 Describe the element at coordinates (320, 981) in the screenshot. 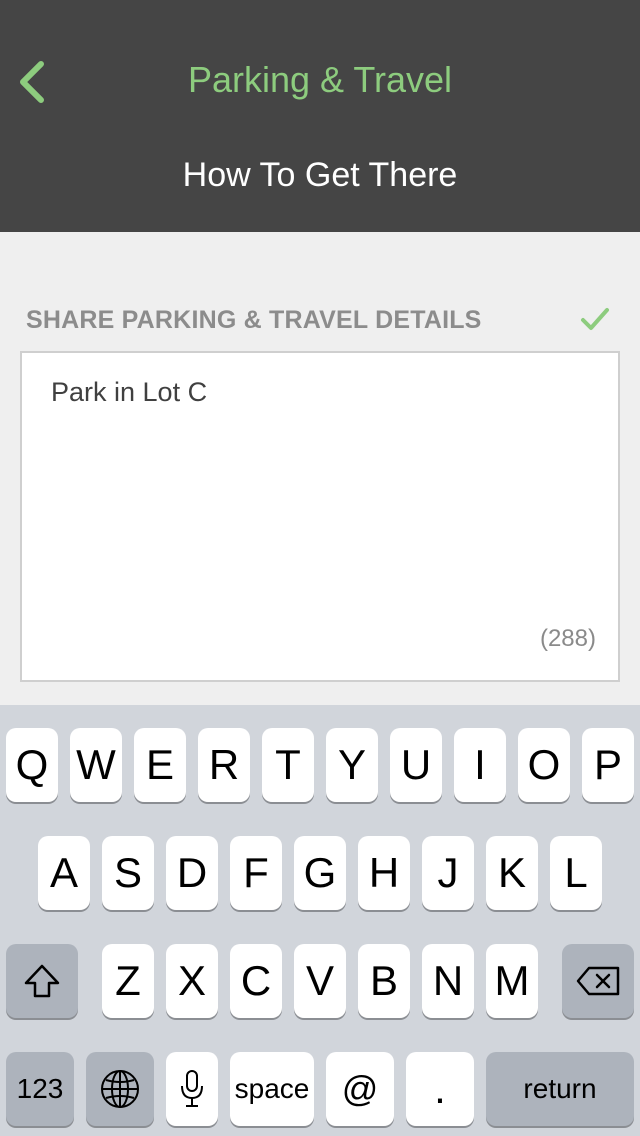

I see `key-v: V` at that location.